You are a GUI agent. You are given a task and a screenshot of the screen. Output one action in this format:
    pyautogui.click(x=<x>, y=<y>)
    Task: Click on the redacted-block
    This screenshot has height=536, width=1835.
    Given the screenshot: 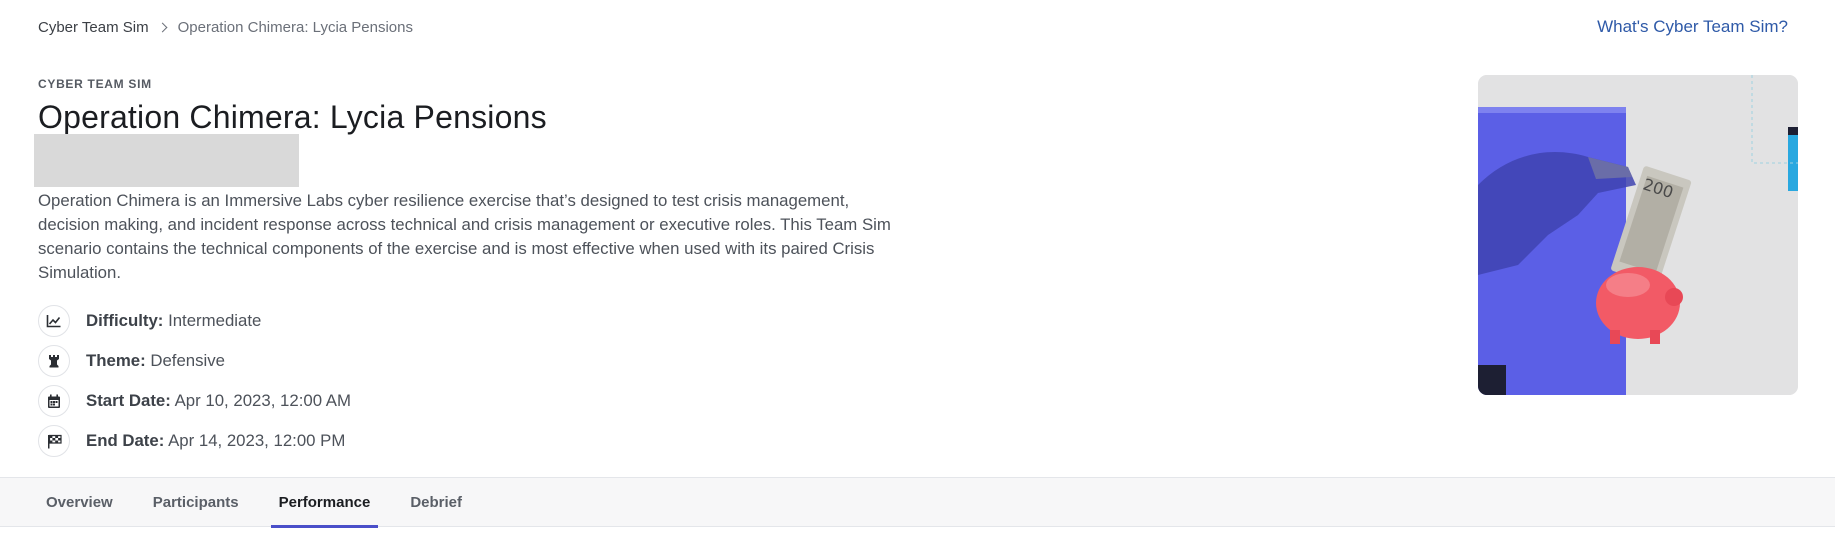 What is the action you would take?
    pyautogui.click(x=166, y=160)
    